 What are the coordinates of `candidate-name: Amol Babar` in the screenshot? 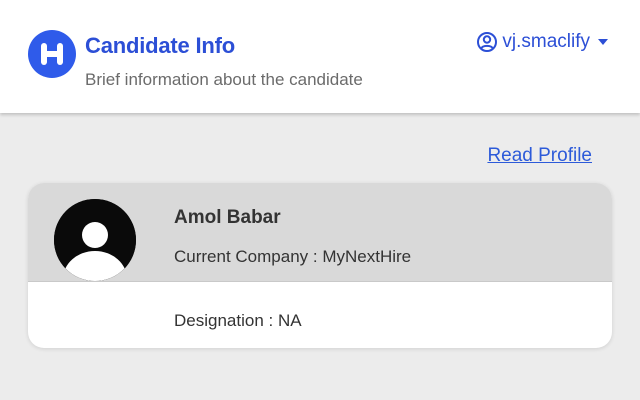 It's located at (227, 217).